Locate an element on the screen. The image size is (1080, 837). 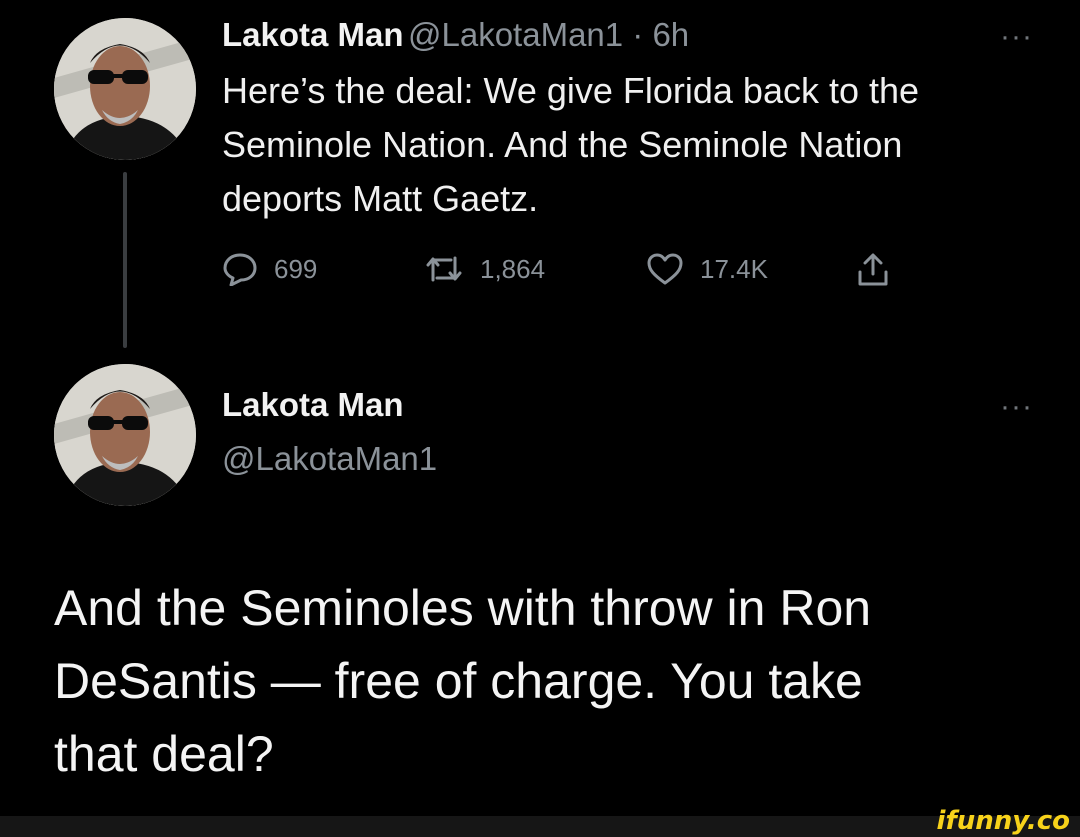
retweet-icon is located at coordinates (444, 269).